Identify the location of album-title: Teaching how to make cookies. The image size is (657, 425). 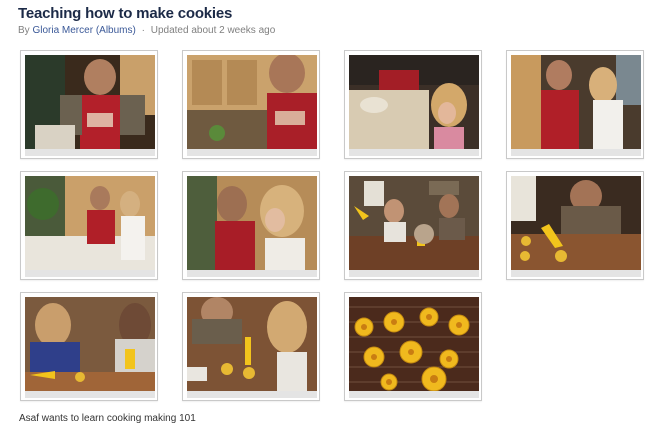
(125, 13).